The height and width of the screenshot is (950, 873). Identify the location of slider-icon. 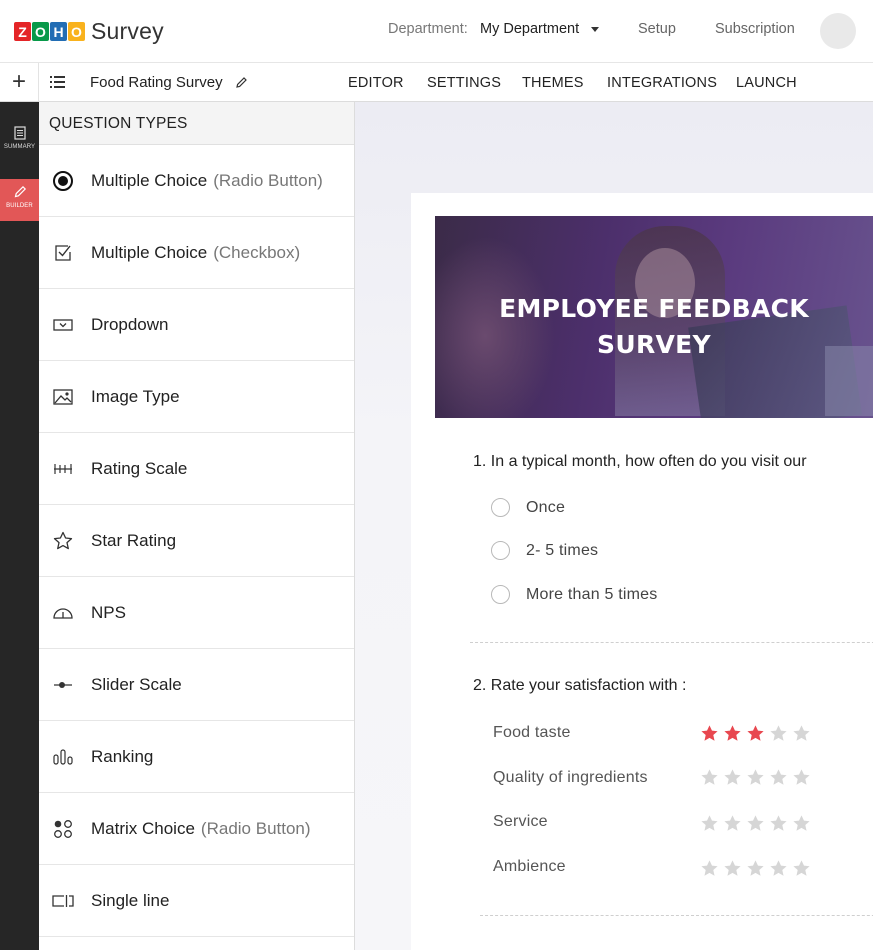
(63, 685).